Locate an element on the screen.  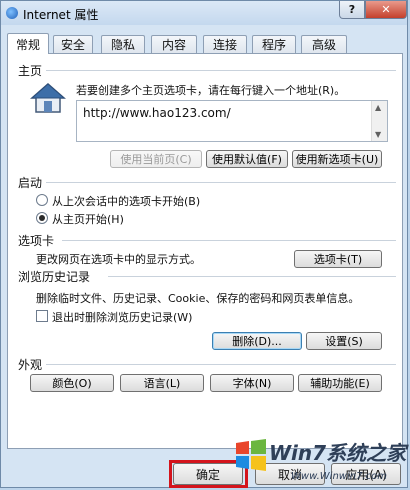
tab-advanced: 高级 is located at coordinates (324, 44).